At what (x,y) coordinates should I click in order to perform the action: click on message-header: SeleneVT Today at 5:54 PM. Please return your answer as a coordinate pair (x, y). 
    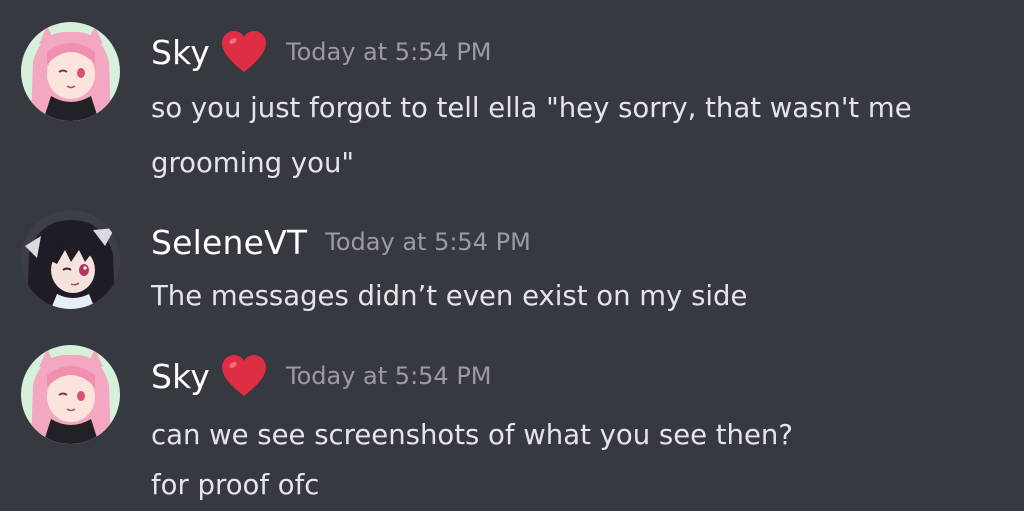
    Looking at the image, I should click on (341, 242).